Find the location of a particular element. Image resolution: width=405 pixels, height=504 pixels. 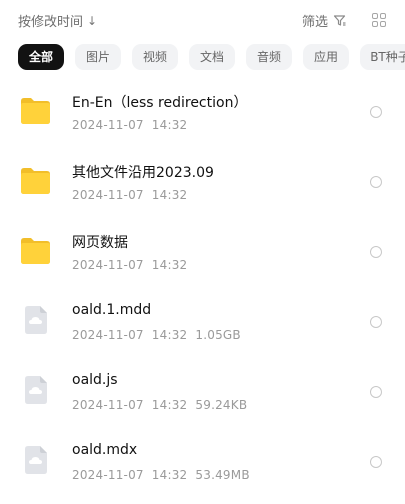

file-size: 59.24KB is located at coordinates (221, 405).